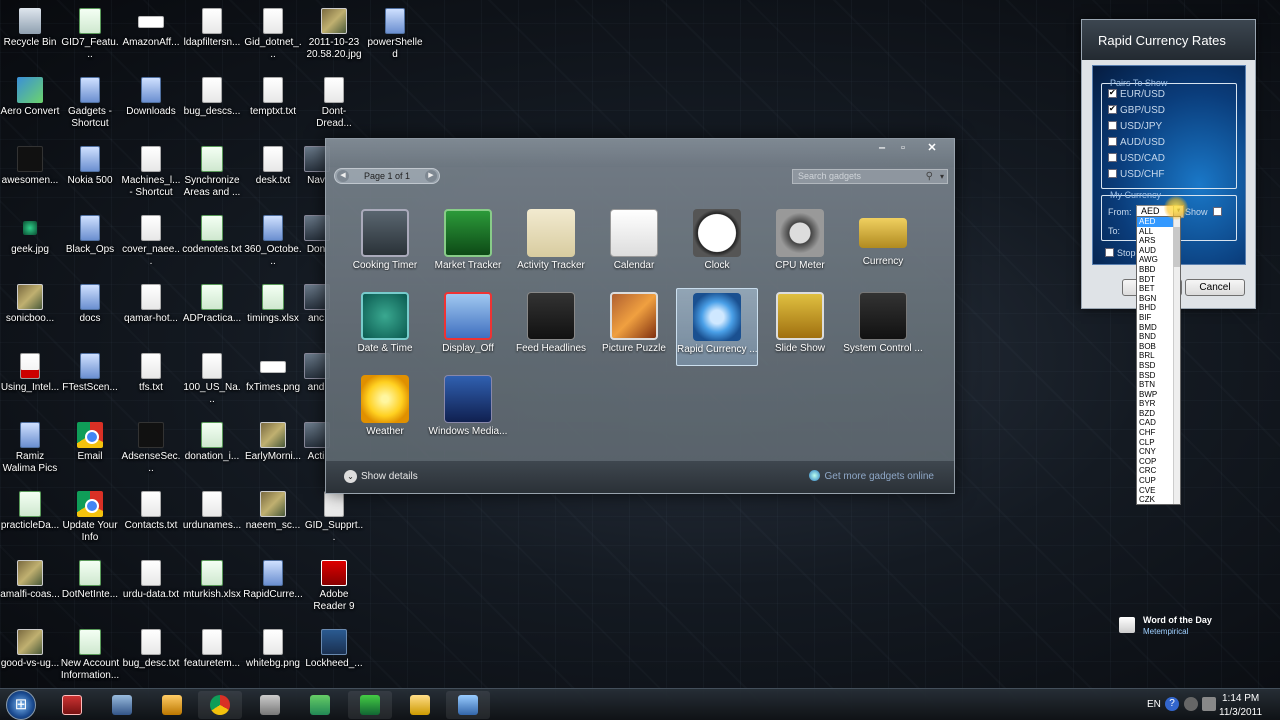 The width and height of the screenshot is (1280, 720). Describe the element at coordinates (634, 244) in the screenshot. I see `gadget-tile: Calendar` at that location.